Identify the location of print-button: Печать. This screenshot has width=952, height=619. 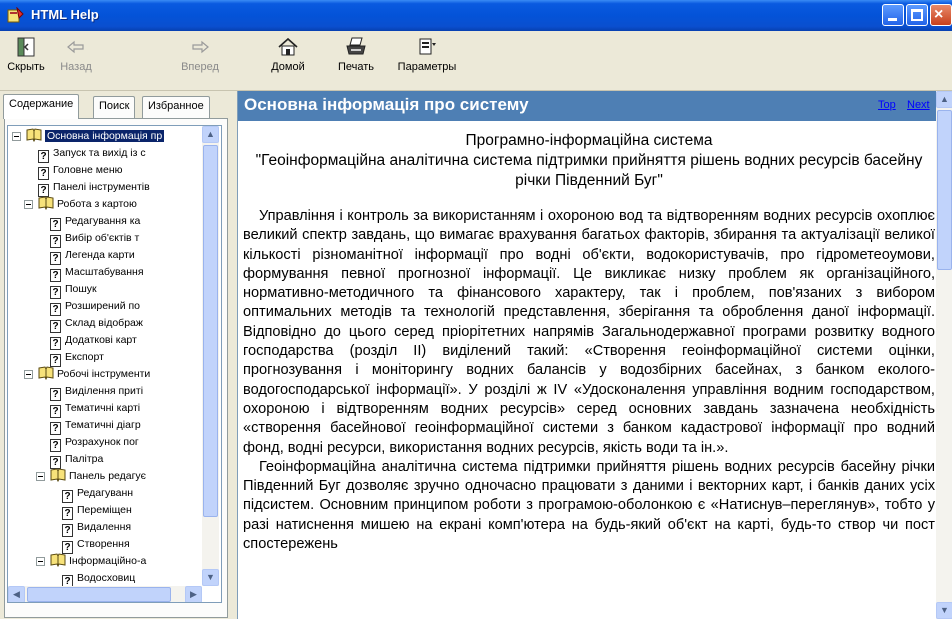
(356, 61).